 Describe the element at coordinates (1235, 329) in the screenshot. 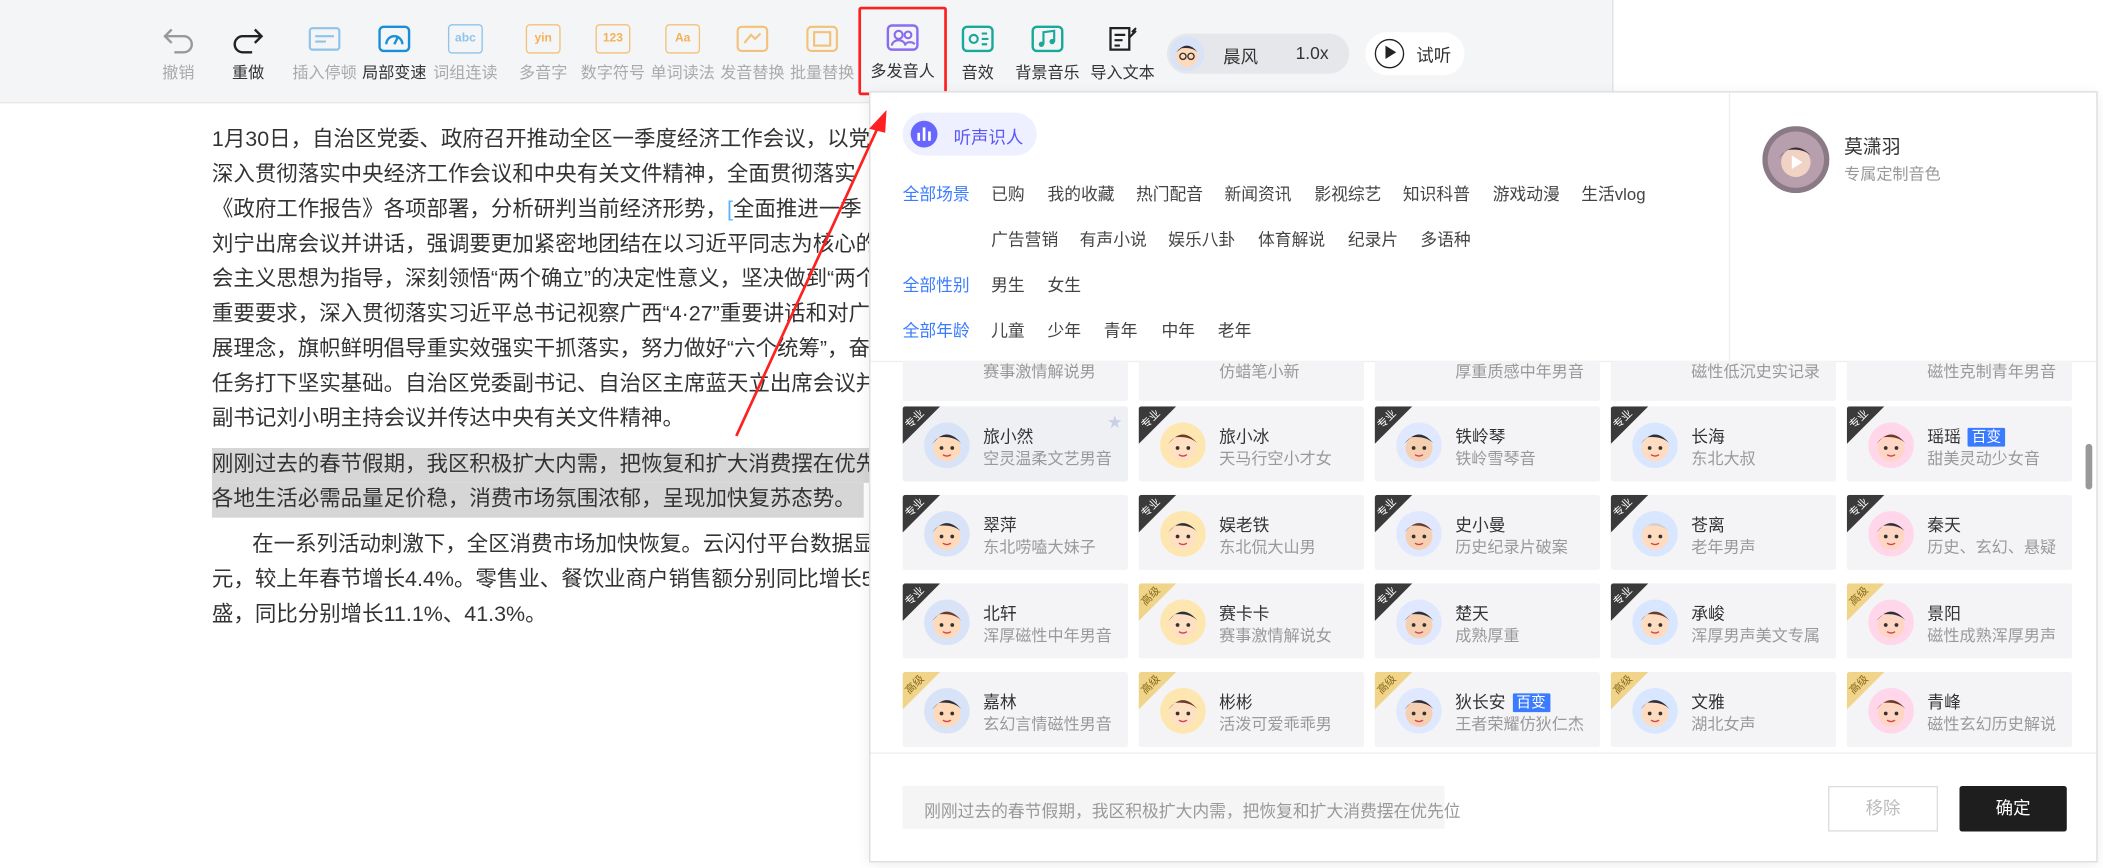

I see `filter-age: 老年` at that location.